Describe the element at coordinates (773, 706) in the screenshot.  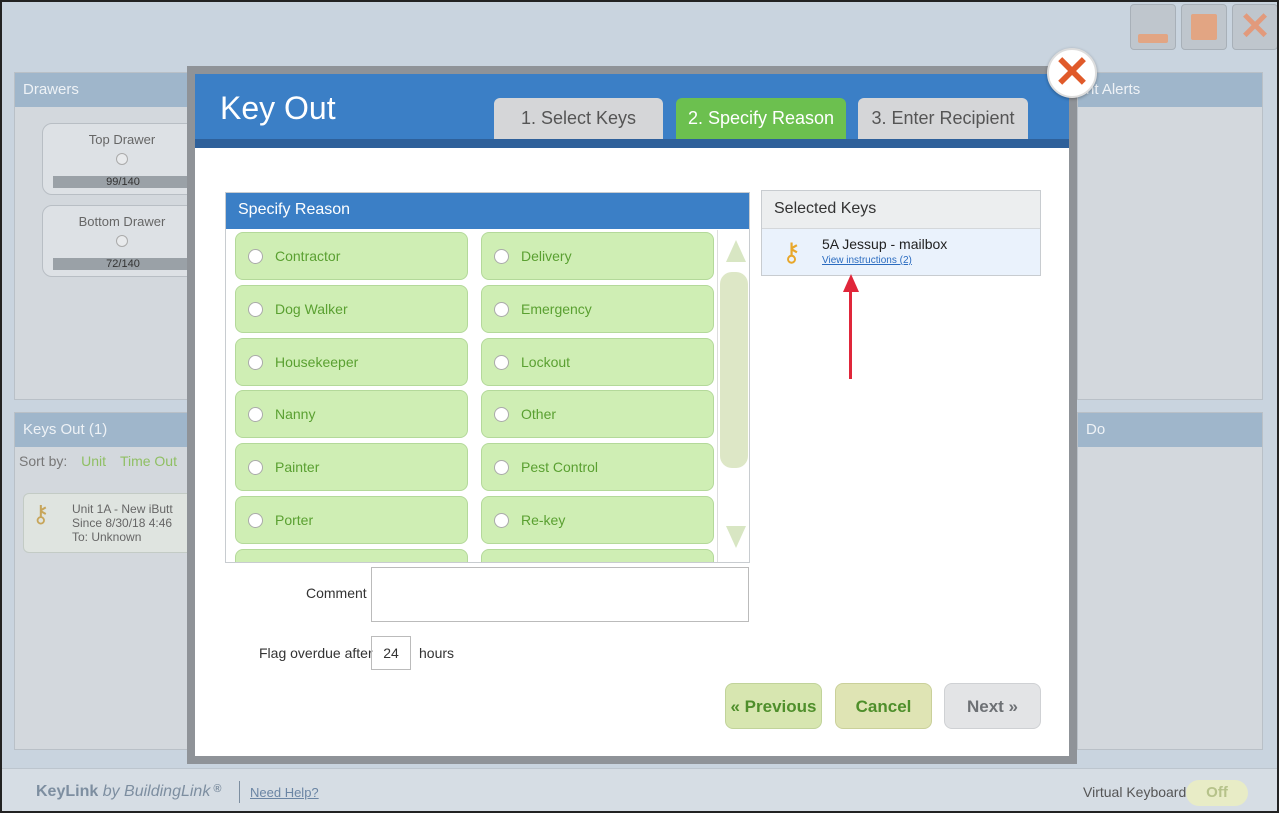
I see `previous-button: « Previous` at that location.